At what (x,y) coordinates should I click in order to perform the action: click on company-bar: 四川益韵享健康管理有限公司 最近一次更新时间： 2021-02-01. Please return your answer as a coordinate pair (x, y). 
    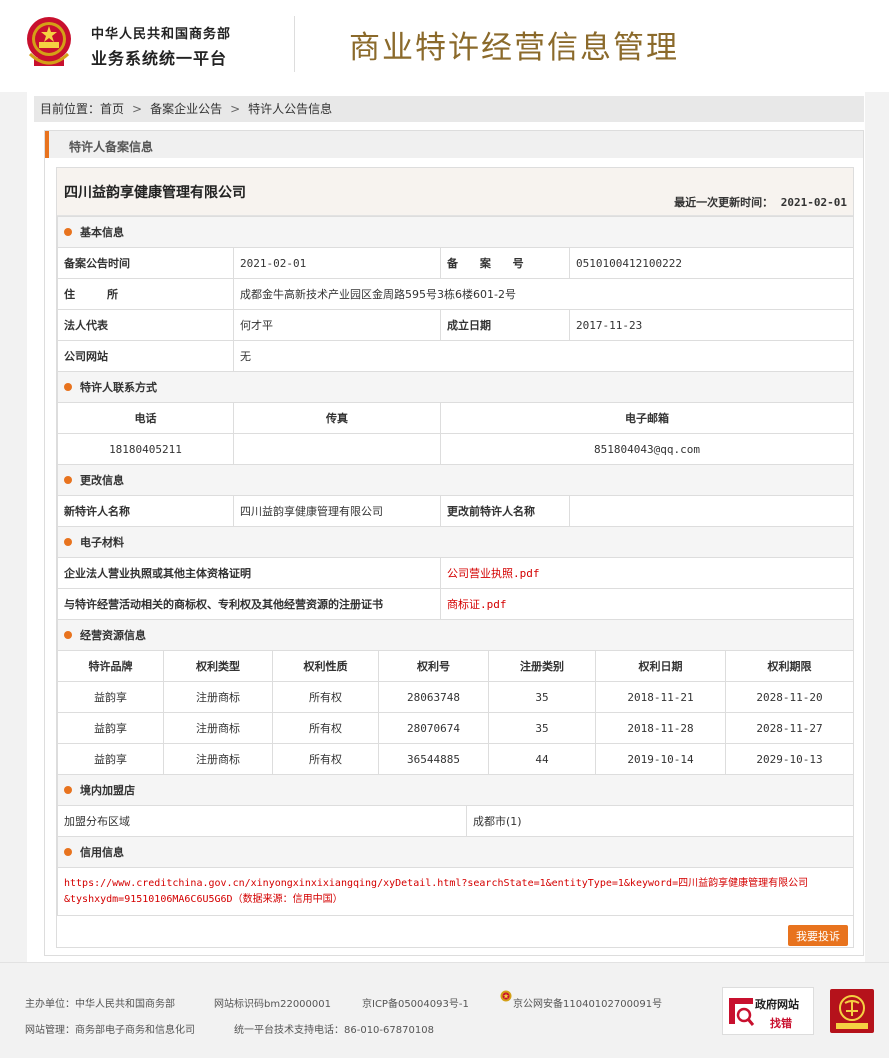
    Looking at the image, I should click on (455, 192).